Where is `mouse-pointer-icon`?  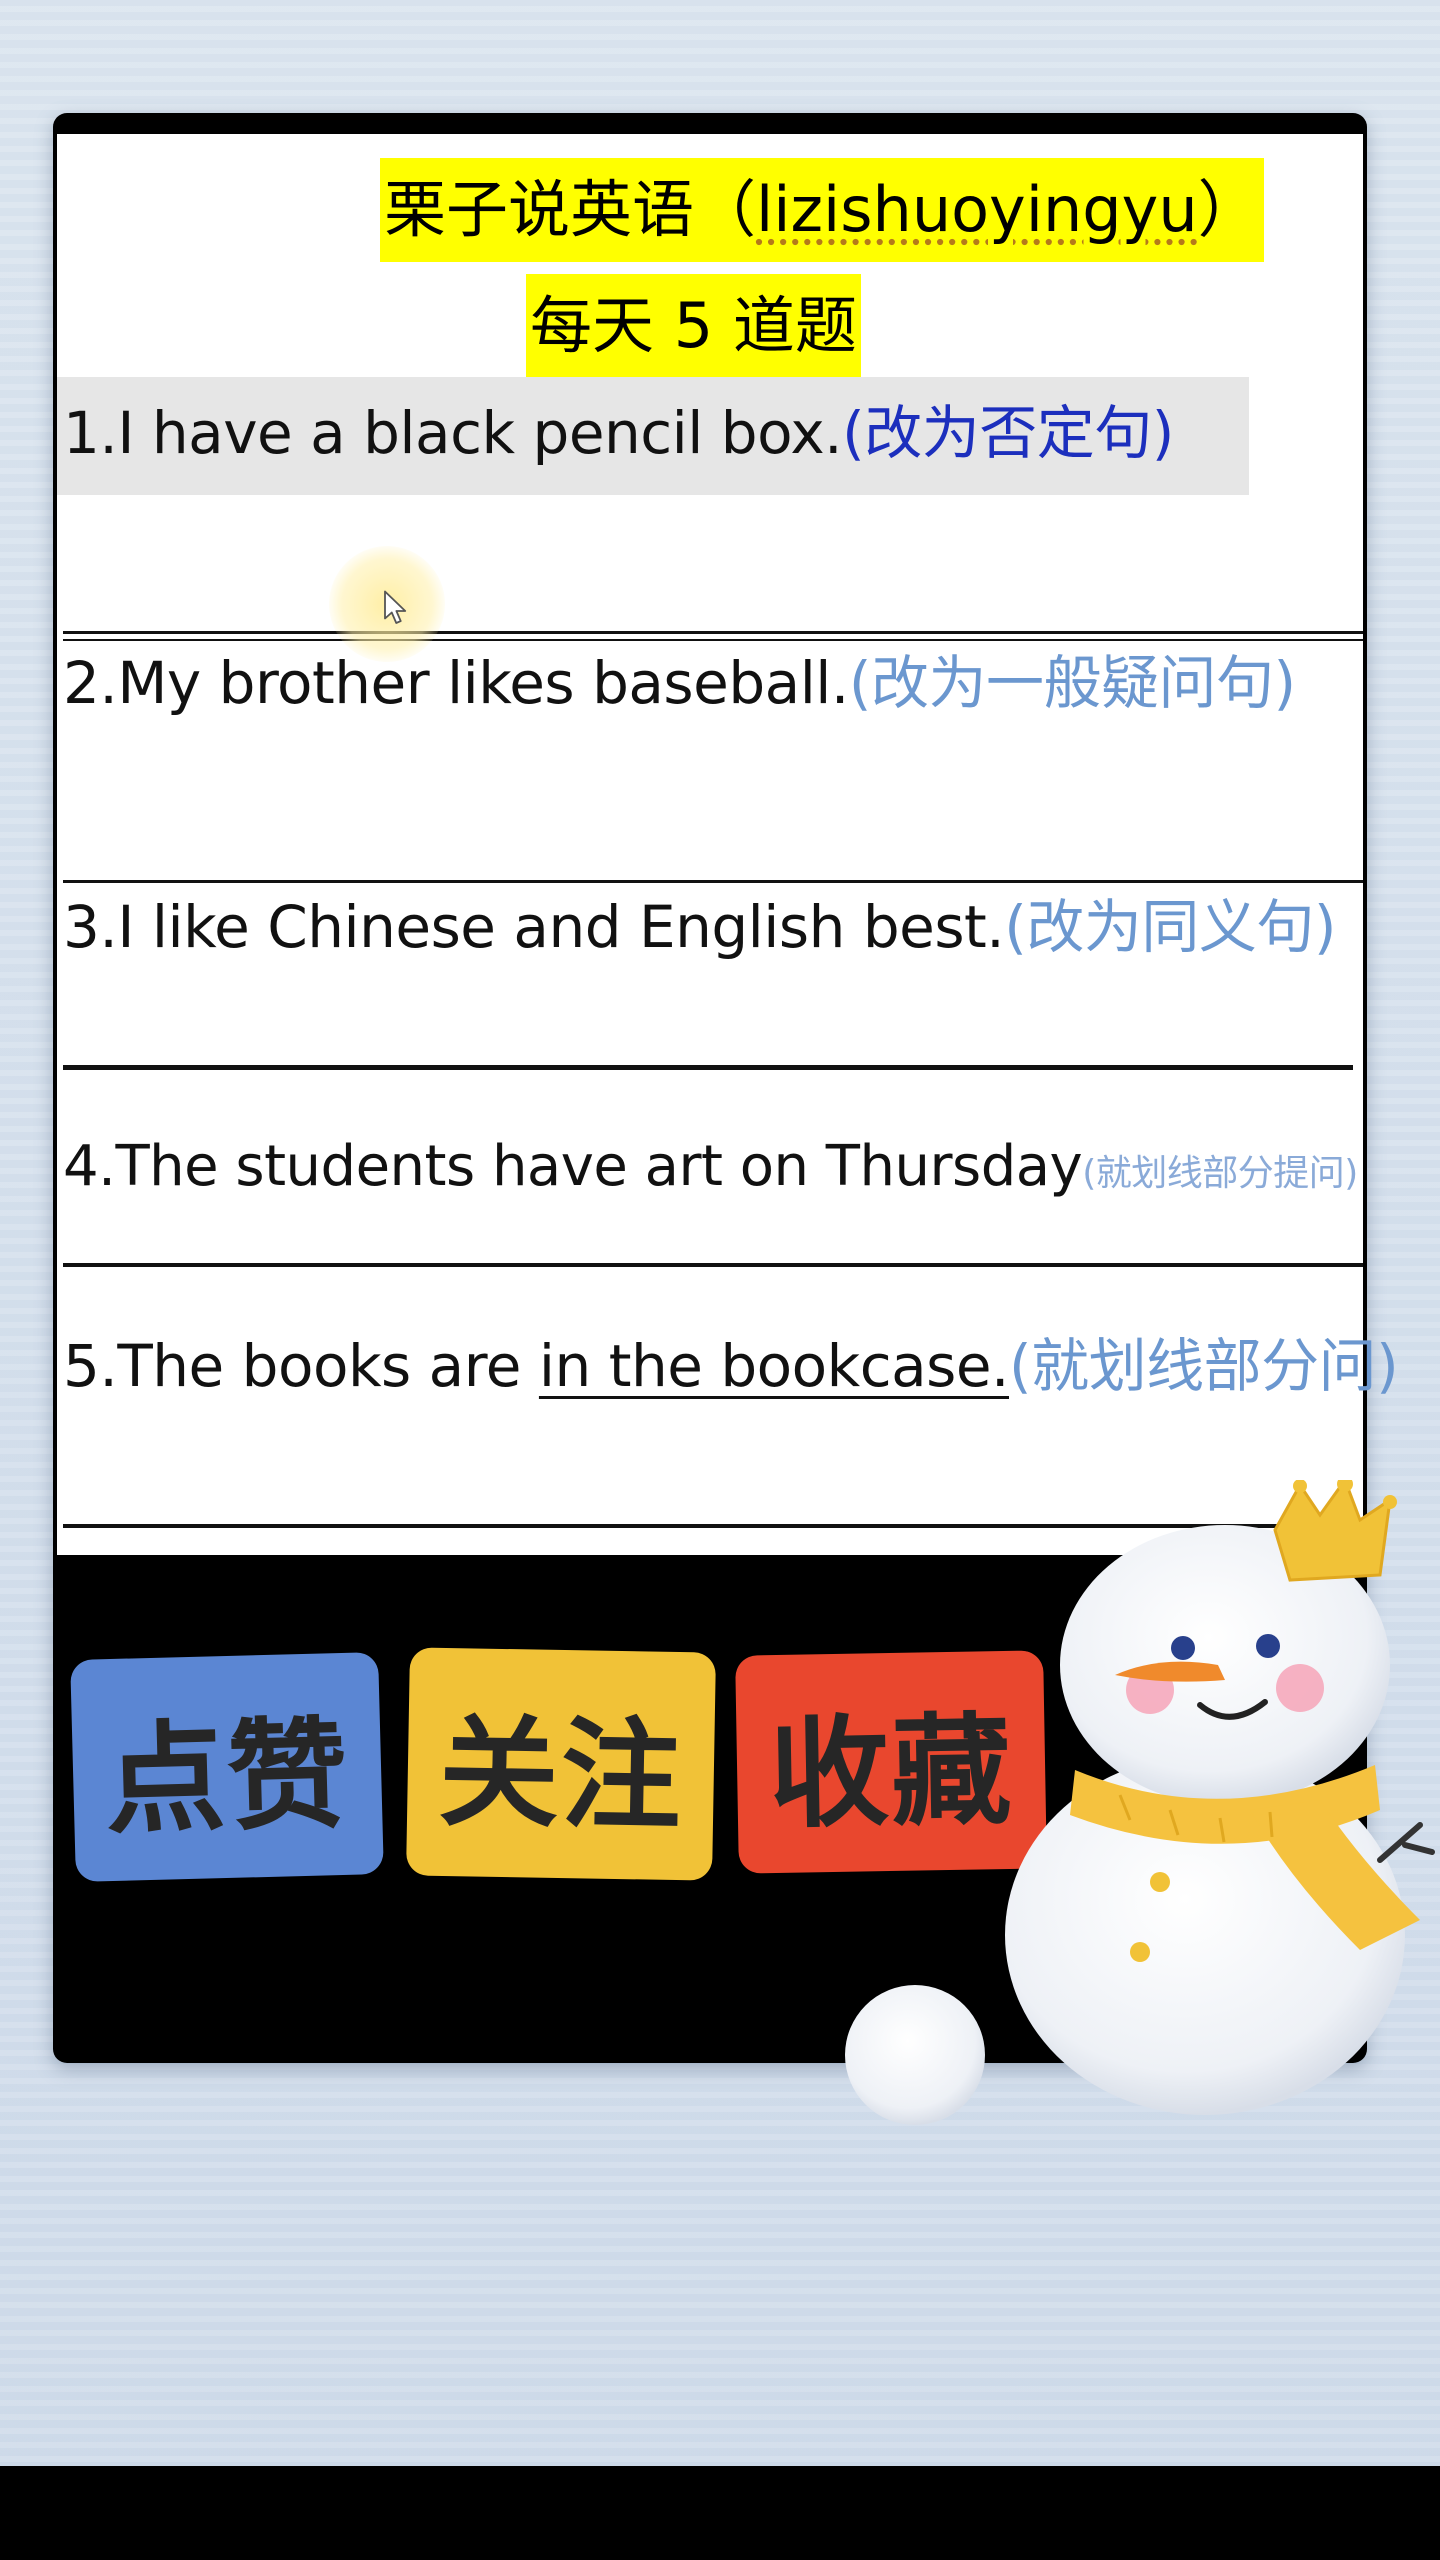 mouse-pointer-icon is located at coordinates (395, 607).